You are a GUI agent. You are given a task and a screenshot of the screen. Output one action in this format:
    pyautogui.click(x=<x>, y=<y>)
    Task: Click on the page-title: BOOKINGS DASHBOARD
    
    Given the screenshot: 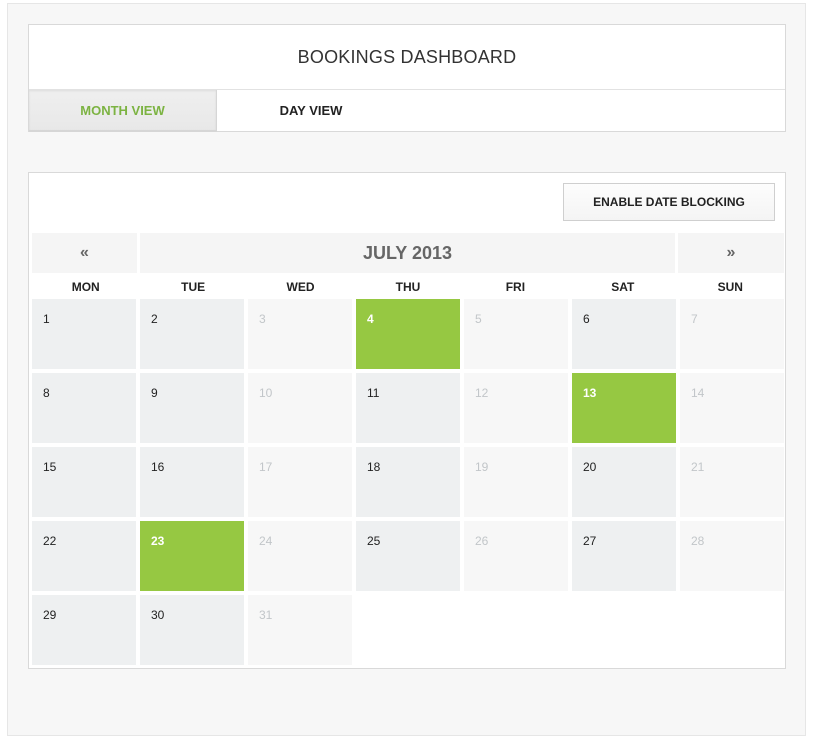 What is the action you would take?
    pyautogui.click(x=407, y=57)
    